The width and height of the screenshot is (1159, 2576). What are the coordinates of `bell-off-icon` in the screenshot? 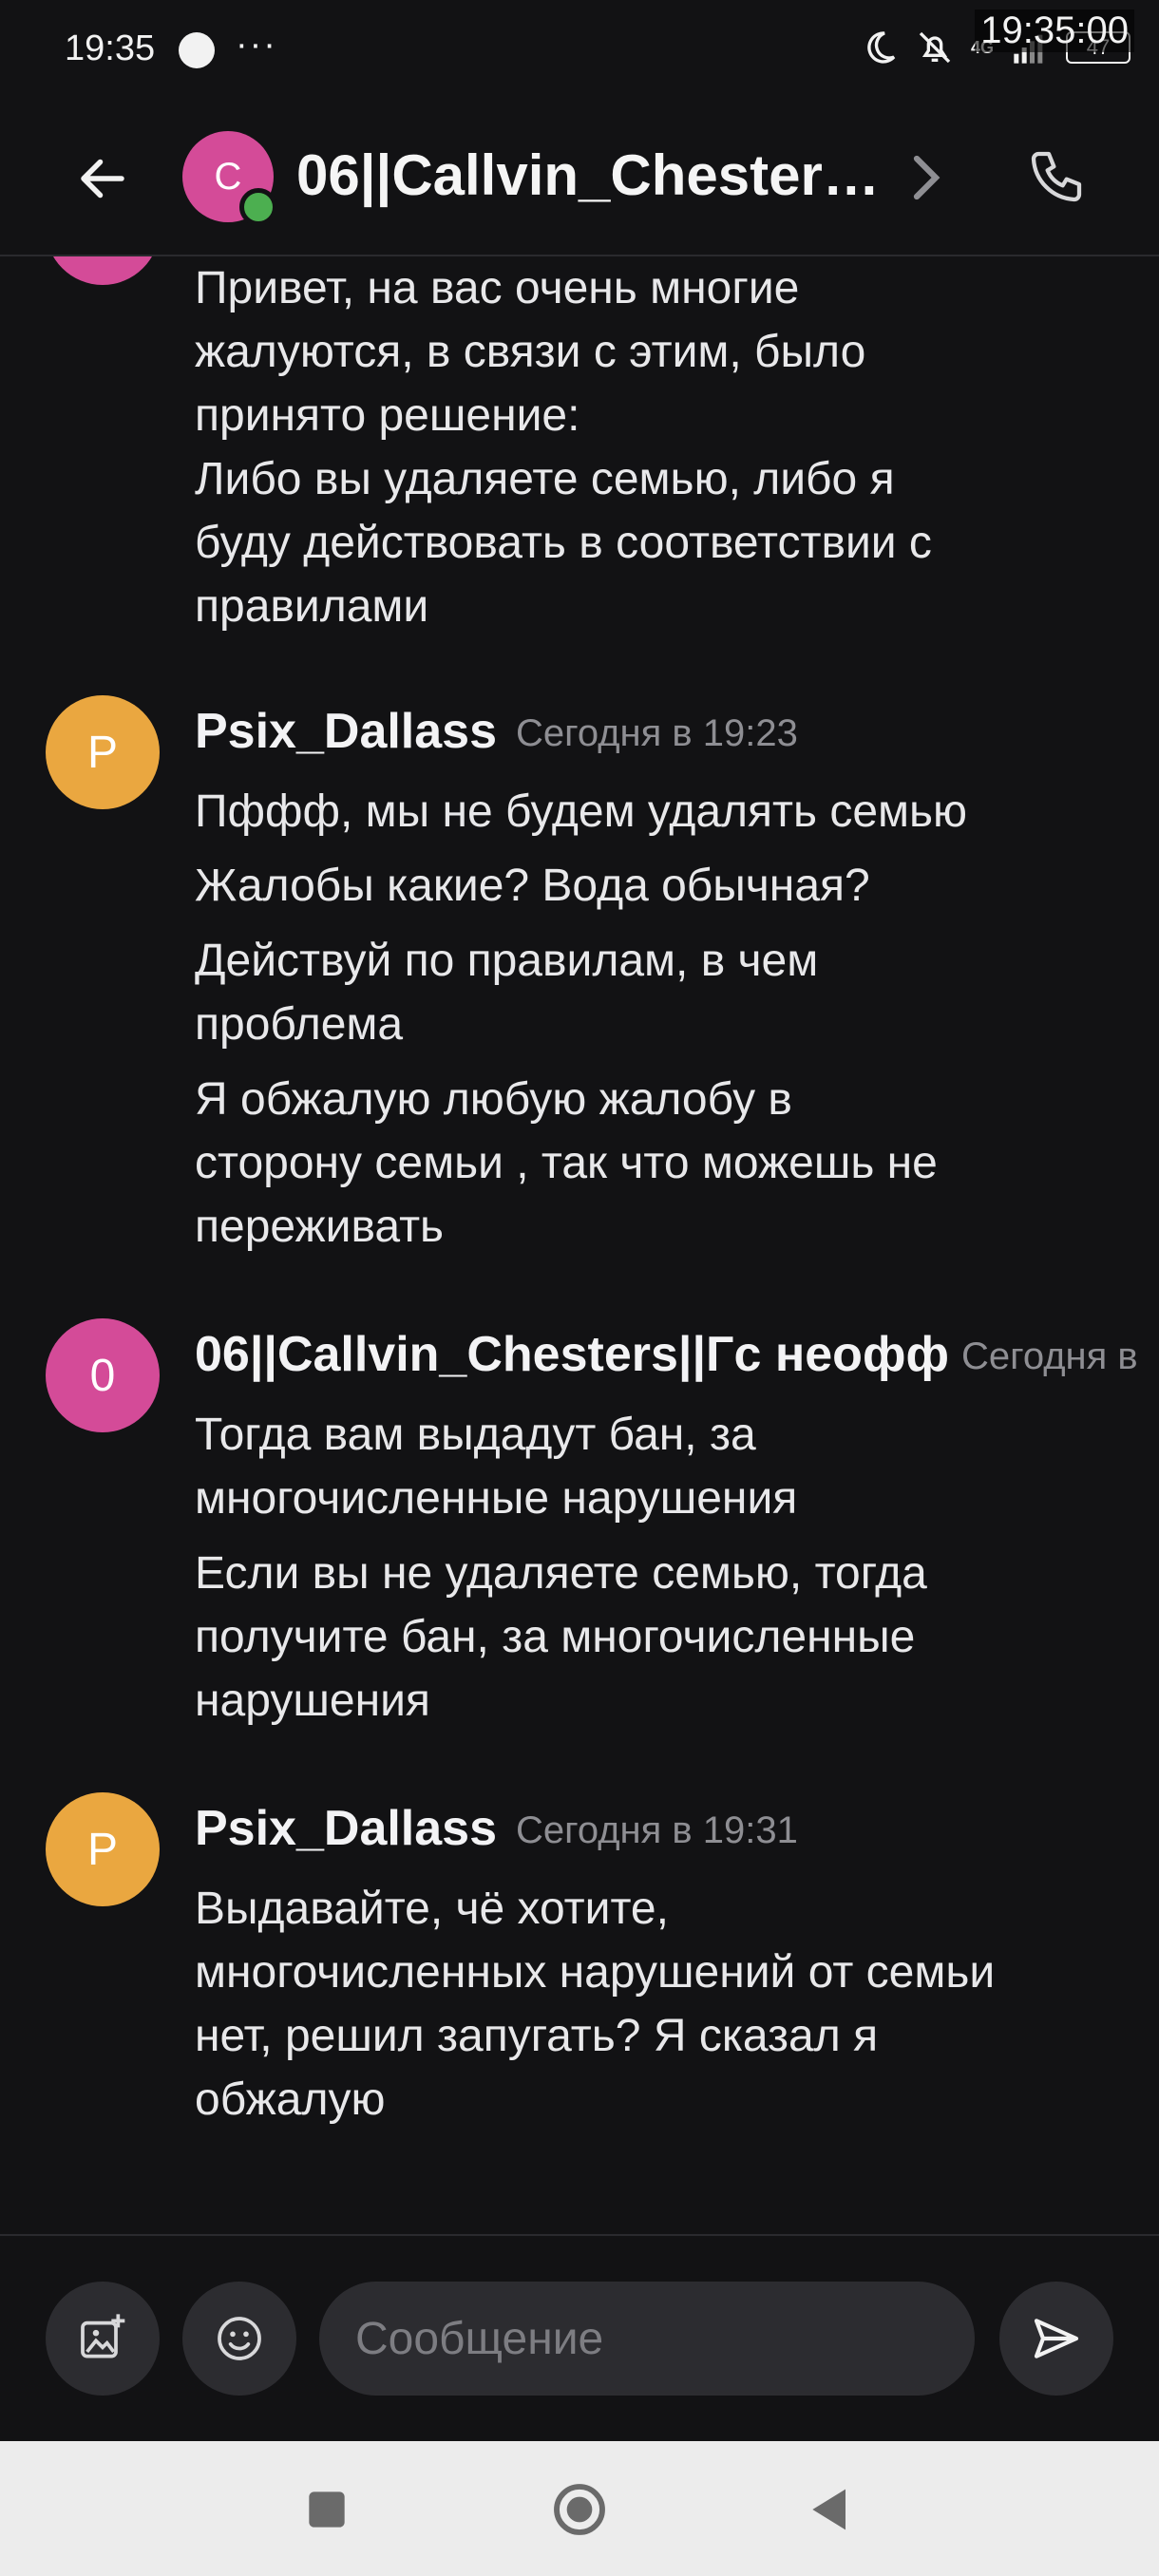 It's located at (935, 47).